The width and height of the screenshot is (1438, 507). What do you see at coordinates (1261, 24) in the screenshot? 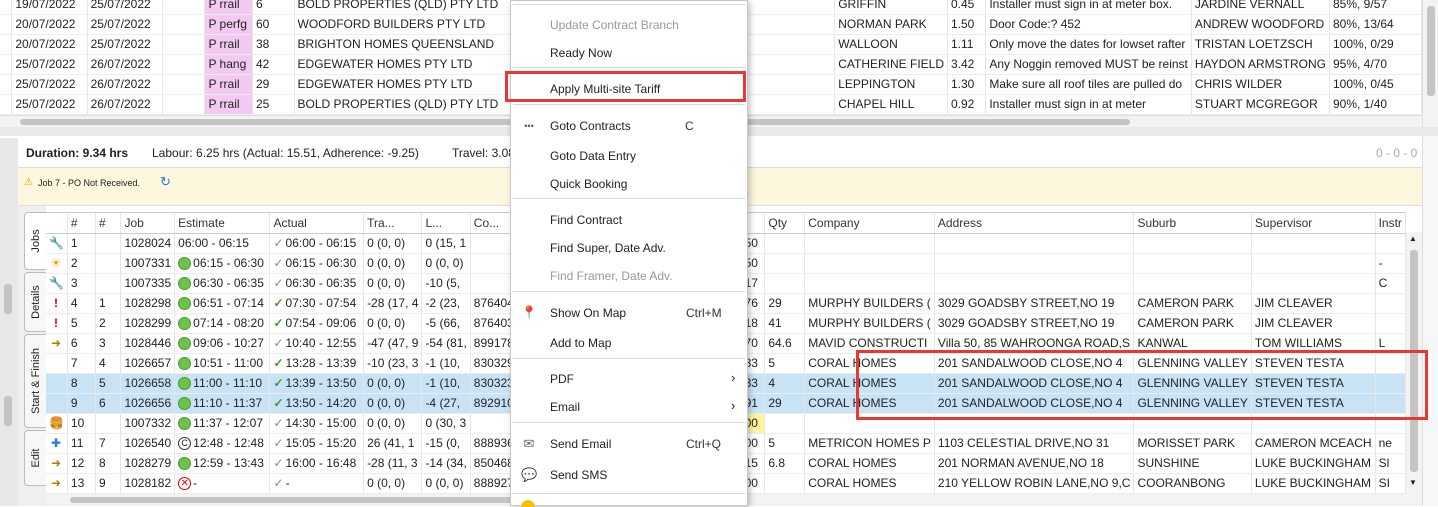
I see `cell-supervisor: ANDREW WOODFORD` at bounding box center [1261, 24].